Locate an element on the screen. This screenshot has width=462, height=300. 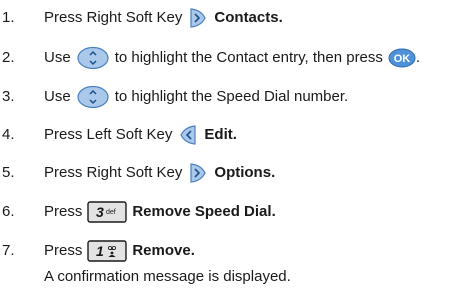
step-action: Remove Speed Dial. is located at coordinates (204, 211).